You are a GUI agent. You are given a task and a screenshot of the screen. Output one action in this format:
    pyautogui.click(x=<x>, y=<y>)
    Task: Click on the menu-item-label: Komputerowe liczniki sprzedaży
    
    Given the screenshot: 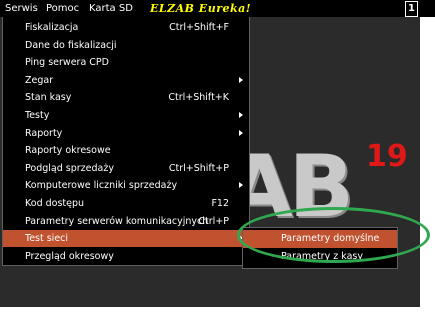 What is the action you would take?
    pyautogui.click(x=101, y=186)
    